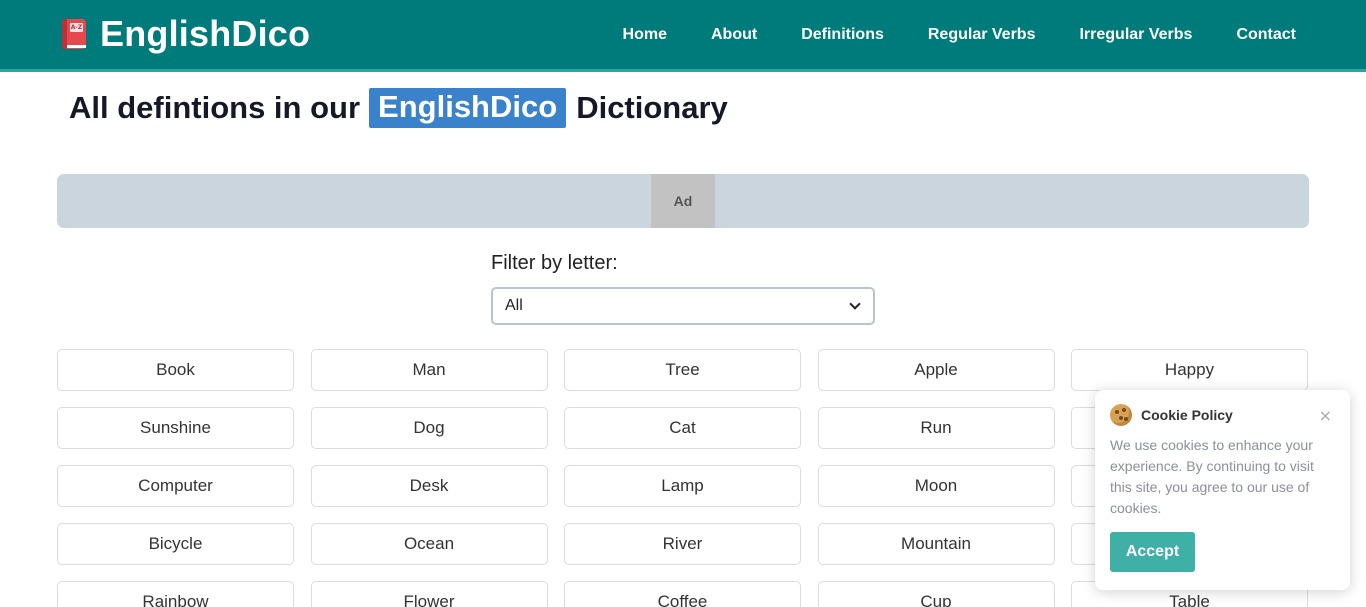 The width and height of the screenshot is (1366, 607). What do you see at coordinates (175, 594) in the screenshot?
I see `word-card: Rainbow` at bounding box center [175, 594].